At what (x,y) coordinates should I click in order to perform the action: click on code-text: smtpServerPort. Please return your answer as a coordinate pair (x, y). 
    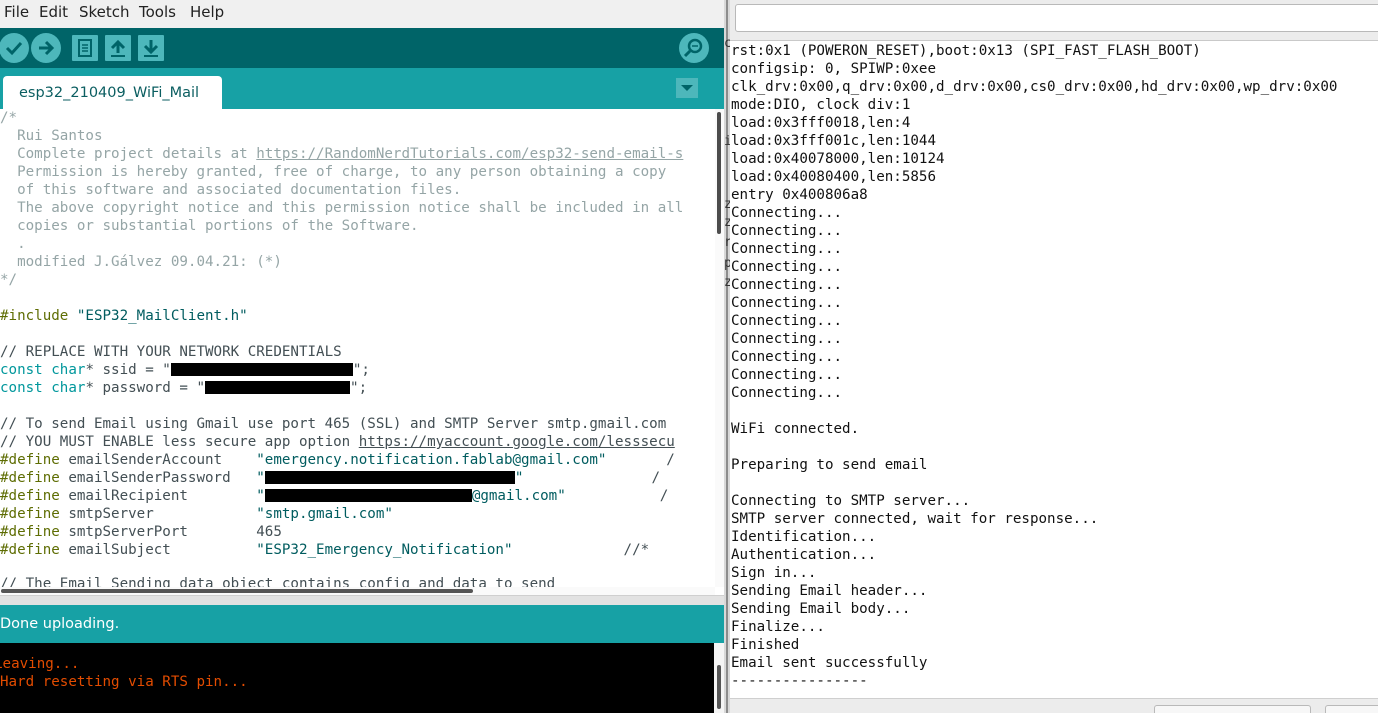
    Looking at the image, I should click on (158, 532).